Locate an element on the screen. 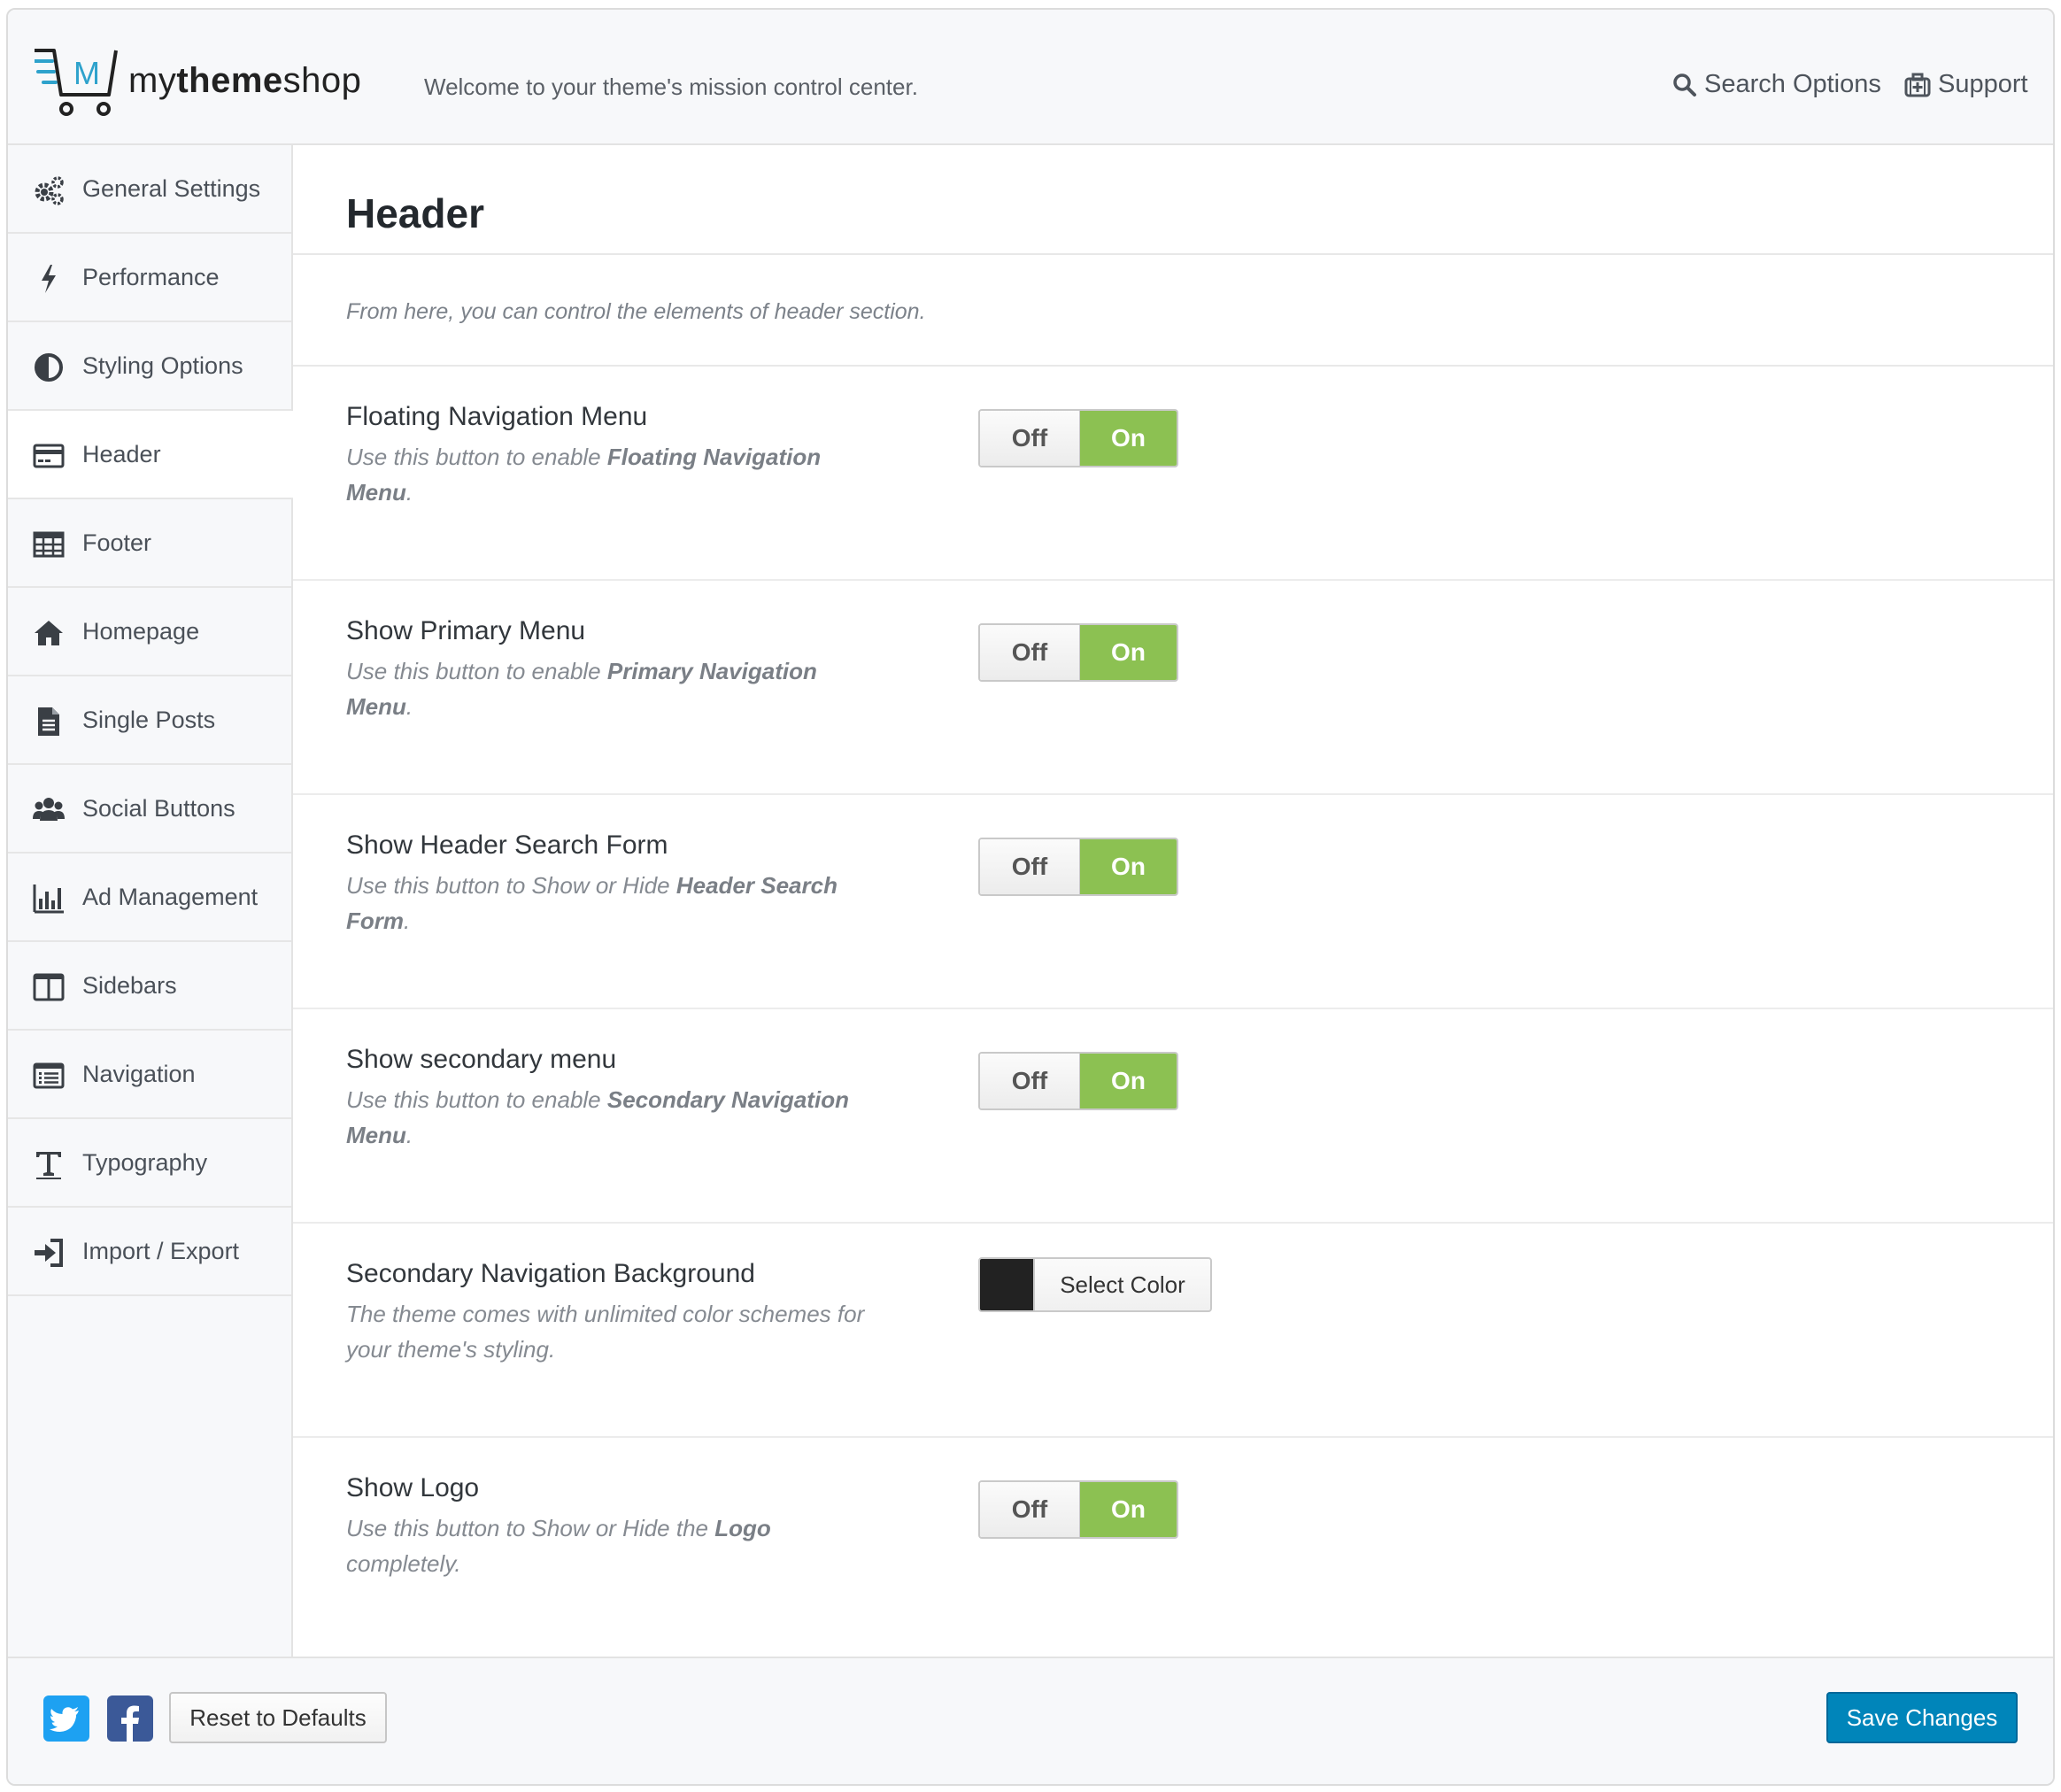 This screenshot has height=1792, width=2061. divider is located at coordinates (1173, 254).